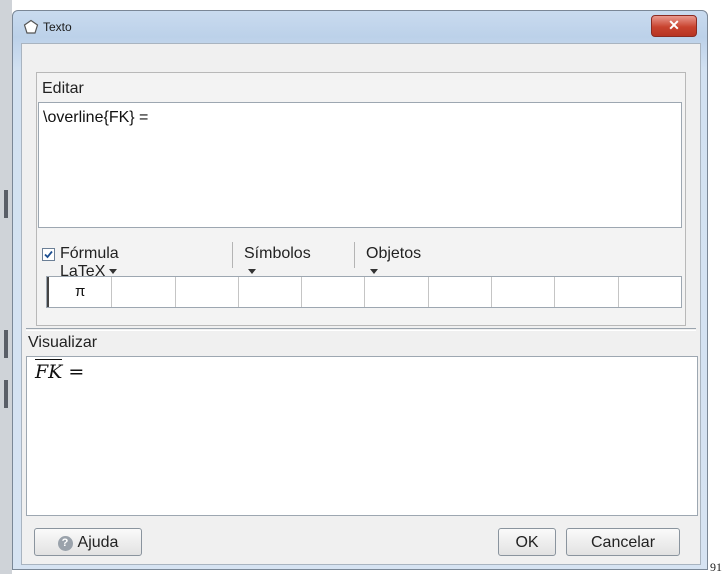 The height and width of the screenshot is (575, 728). I want to click on rendered-formula: FK =, so click(60, 371).